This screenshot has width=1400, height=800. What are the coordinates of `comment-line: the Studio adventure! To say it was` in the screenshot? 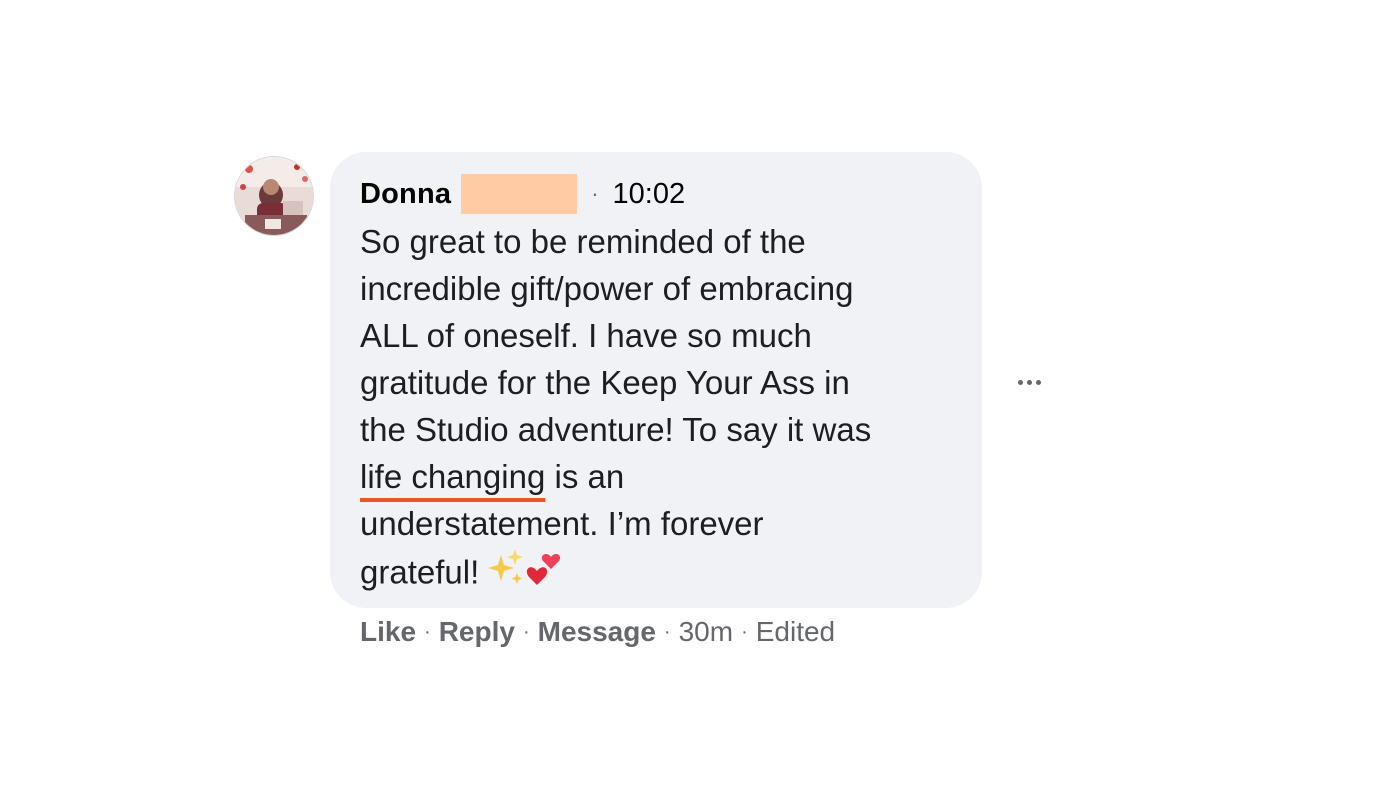 It's located at (616, 429).